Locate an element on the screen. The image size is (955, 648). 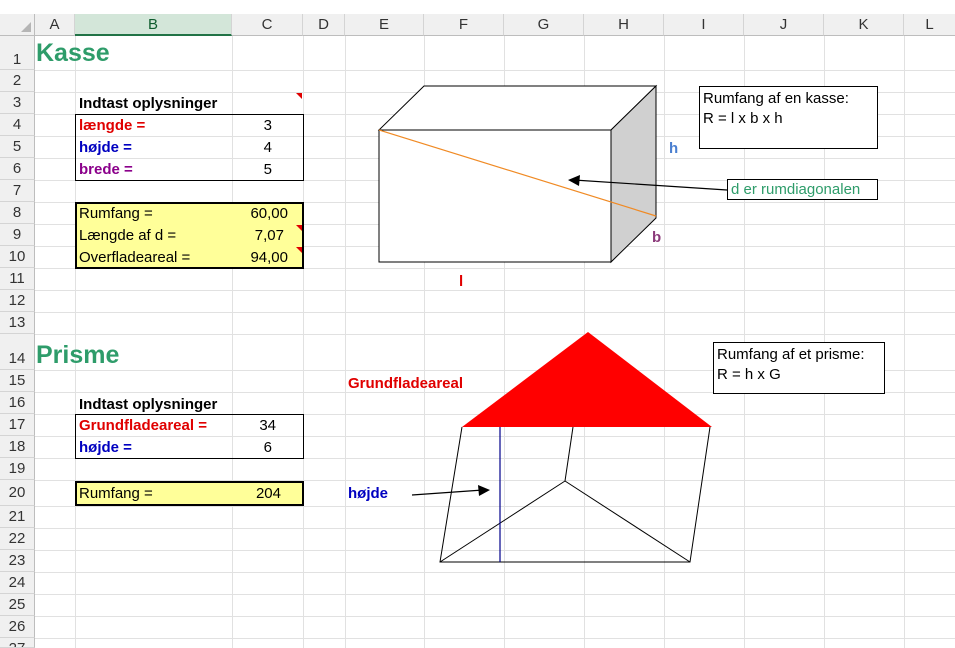
prisme-input-header: Indtast oplysninger is located at coordinates (148, 405).